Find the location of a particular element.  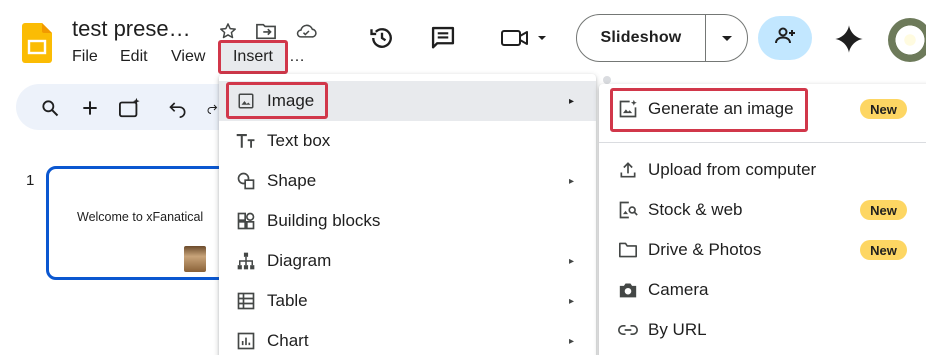

chart-icon is located at coordinates (246, 341).